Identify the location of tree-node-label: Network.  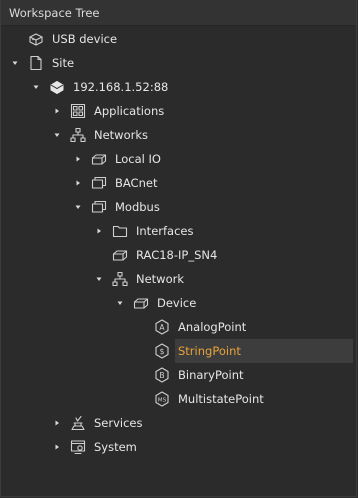
(160, 279).